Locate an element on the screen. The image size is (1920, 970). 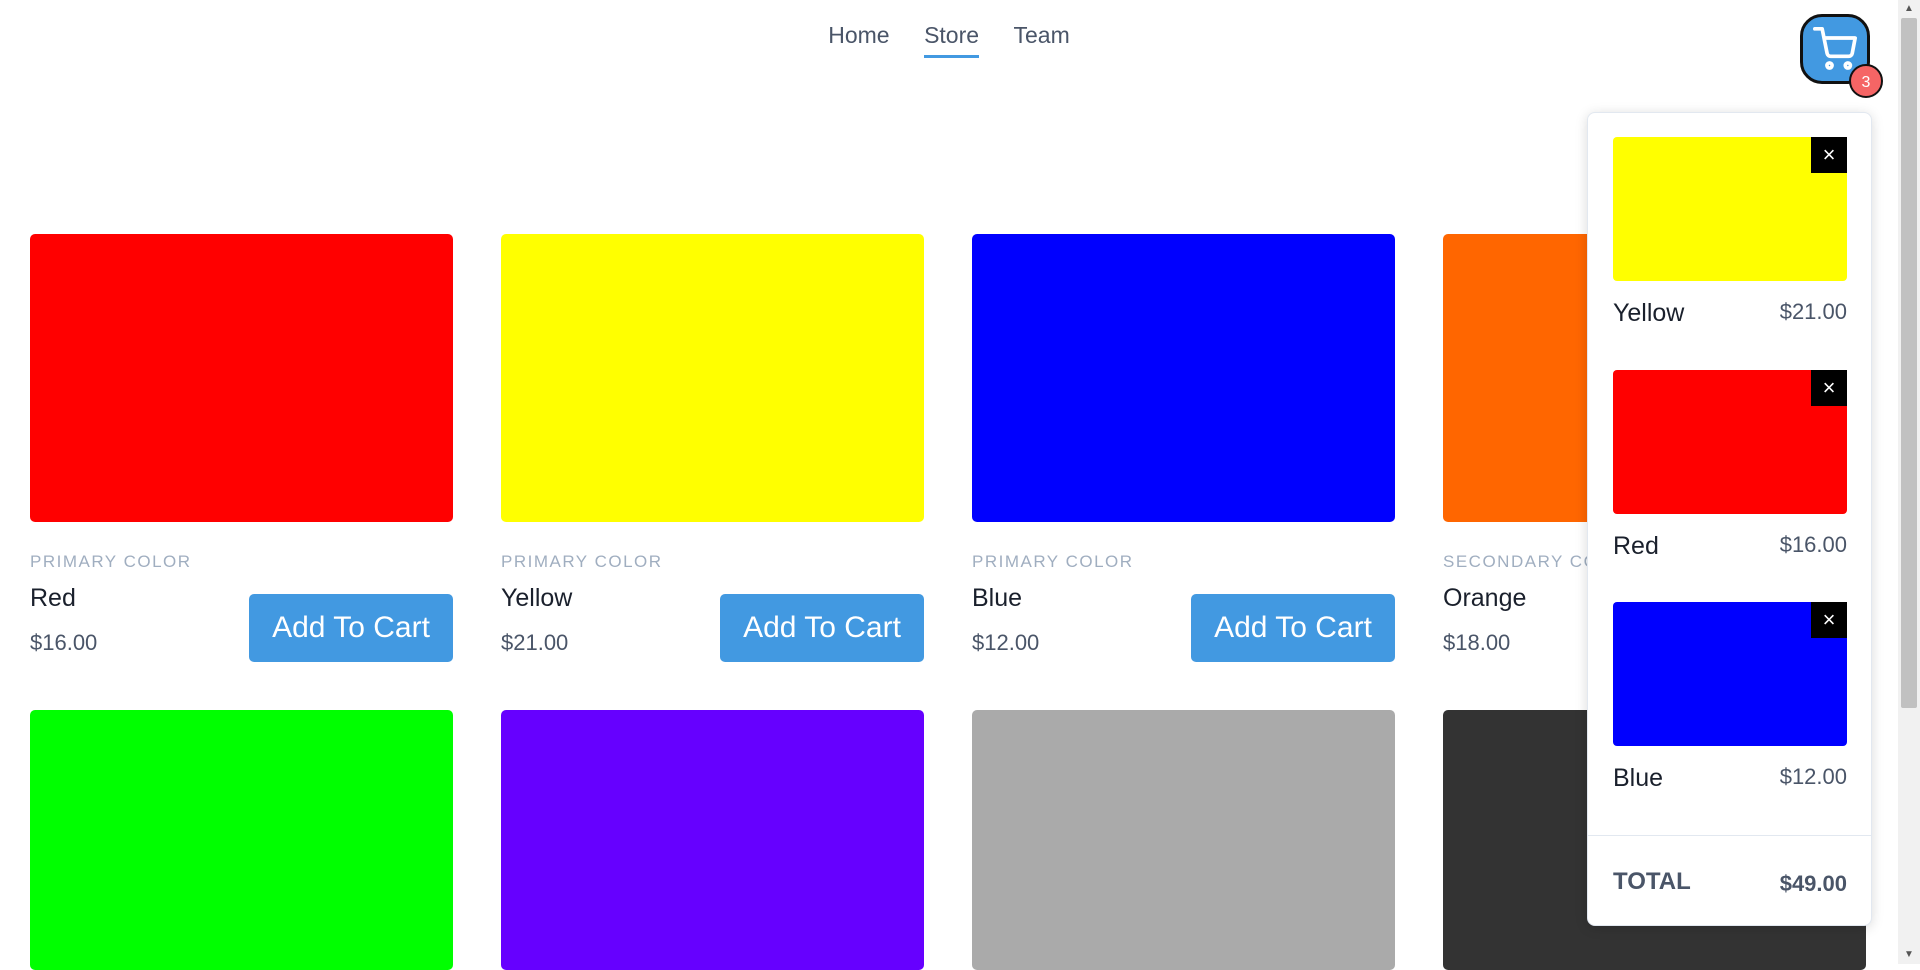
product-price: $16.00 is located at coordinates (64, 642).